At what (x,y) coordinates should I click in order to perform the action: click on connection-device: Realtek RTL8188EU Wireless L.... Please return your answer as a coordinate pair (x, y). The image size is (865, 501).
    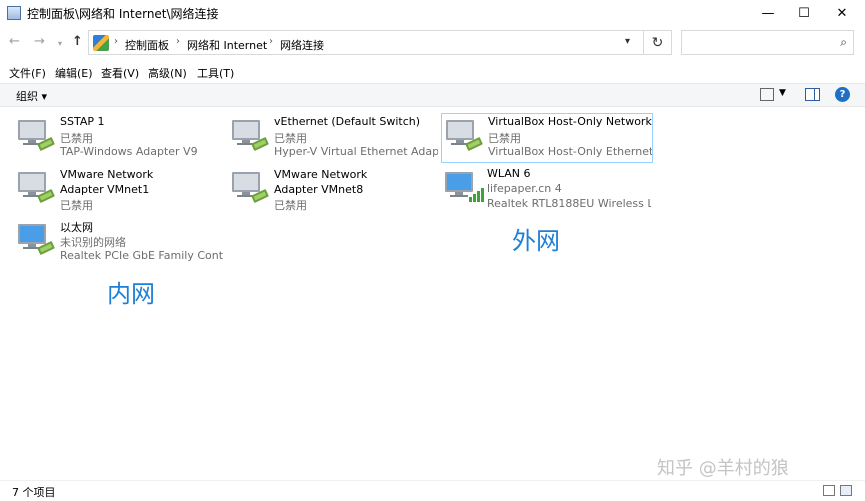
    Looking at the image, I should click on (569, 203).